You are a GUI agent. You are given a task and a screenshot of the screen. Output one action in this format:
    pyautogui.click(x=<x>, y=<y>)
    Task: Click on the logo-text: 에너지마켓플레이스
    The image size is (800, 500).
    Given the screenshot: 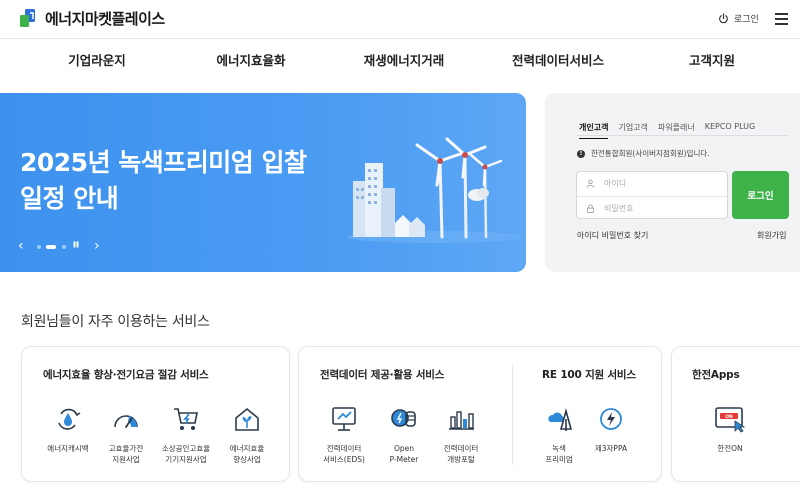 What is the action you would take?
    pyautogui.click(x=105, y=18)
    